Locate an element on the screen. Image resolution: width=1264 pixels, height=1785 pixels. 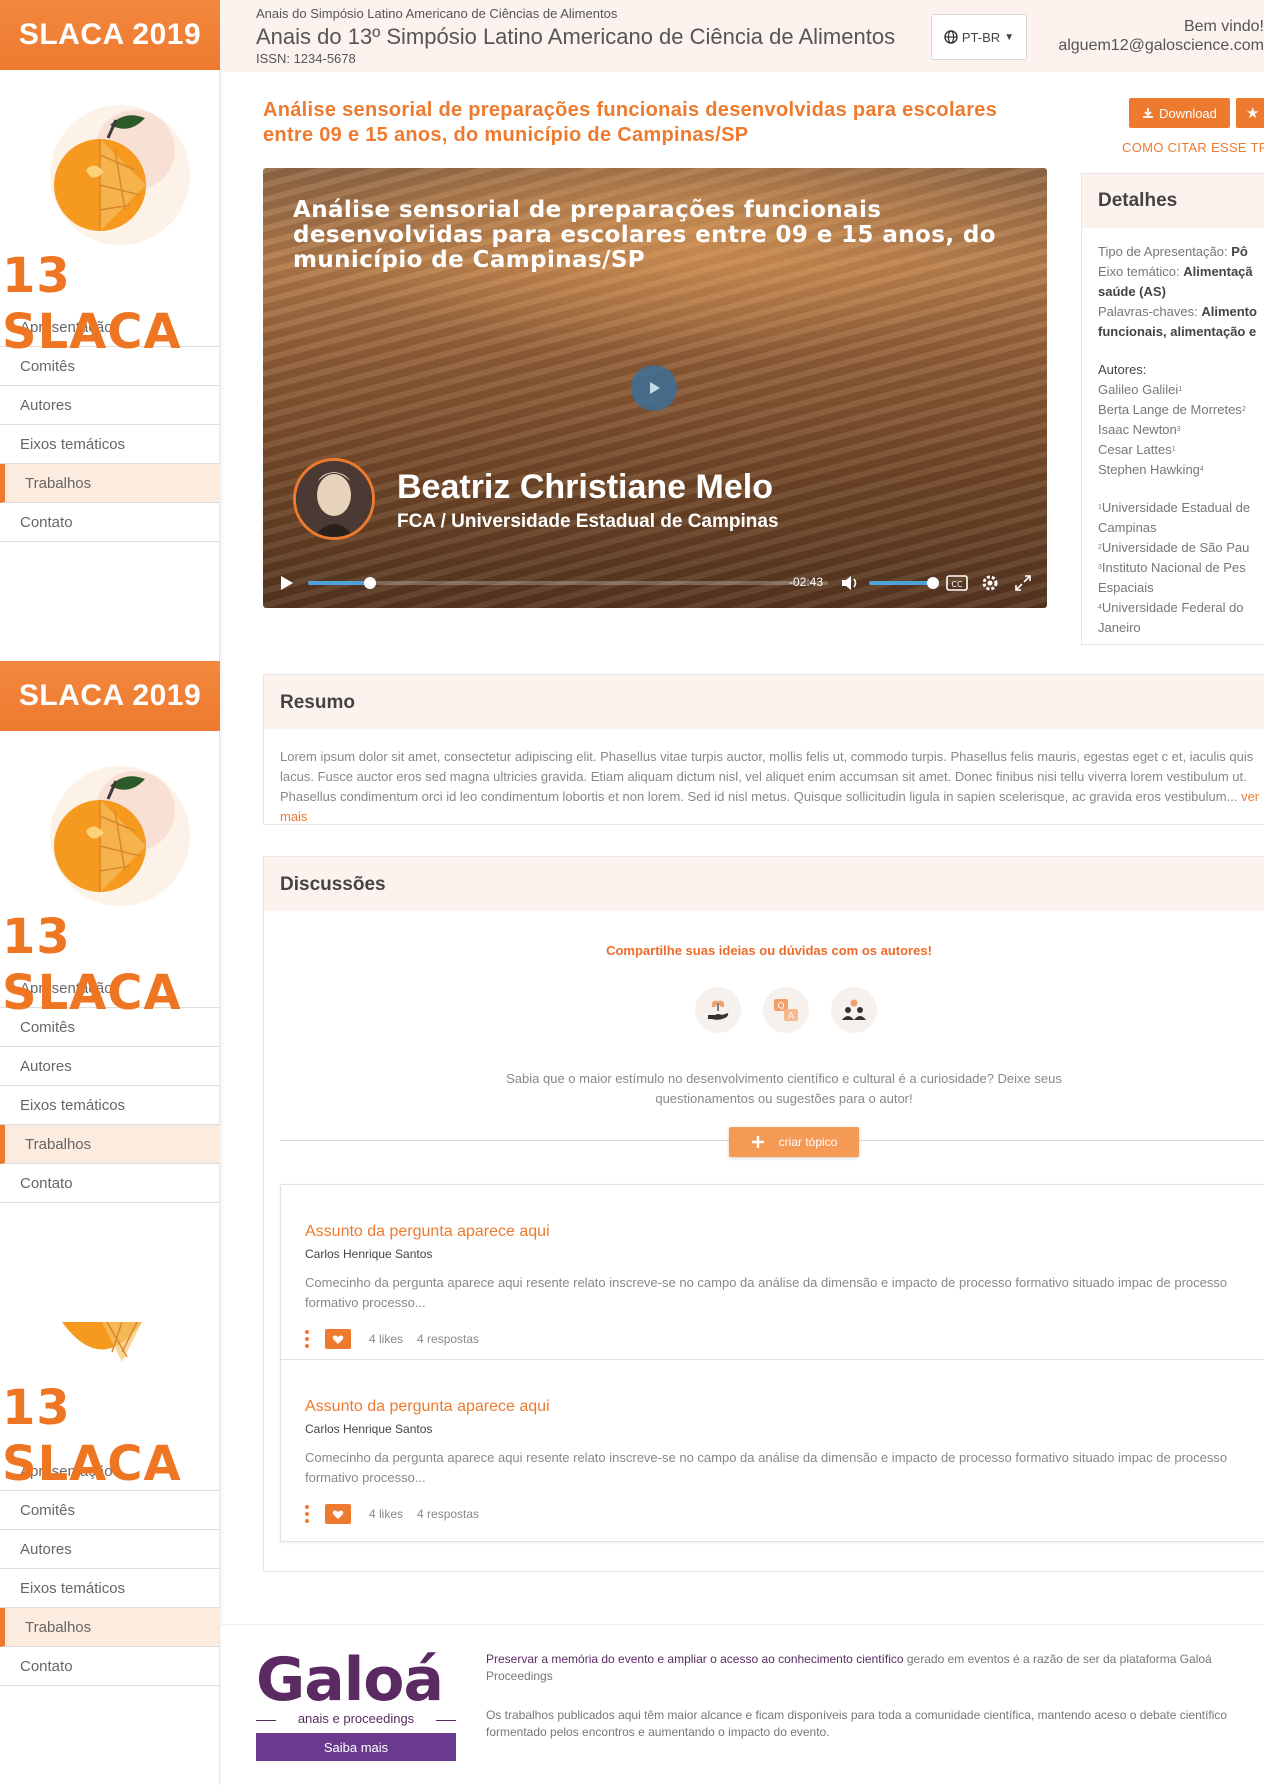
video-play-button is located at coordinates (654, 388).